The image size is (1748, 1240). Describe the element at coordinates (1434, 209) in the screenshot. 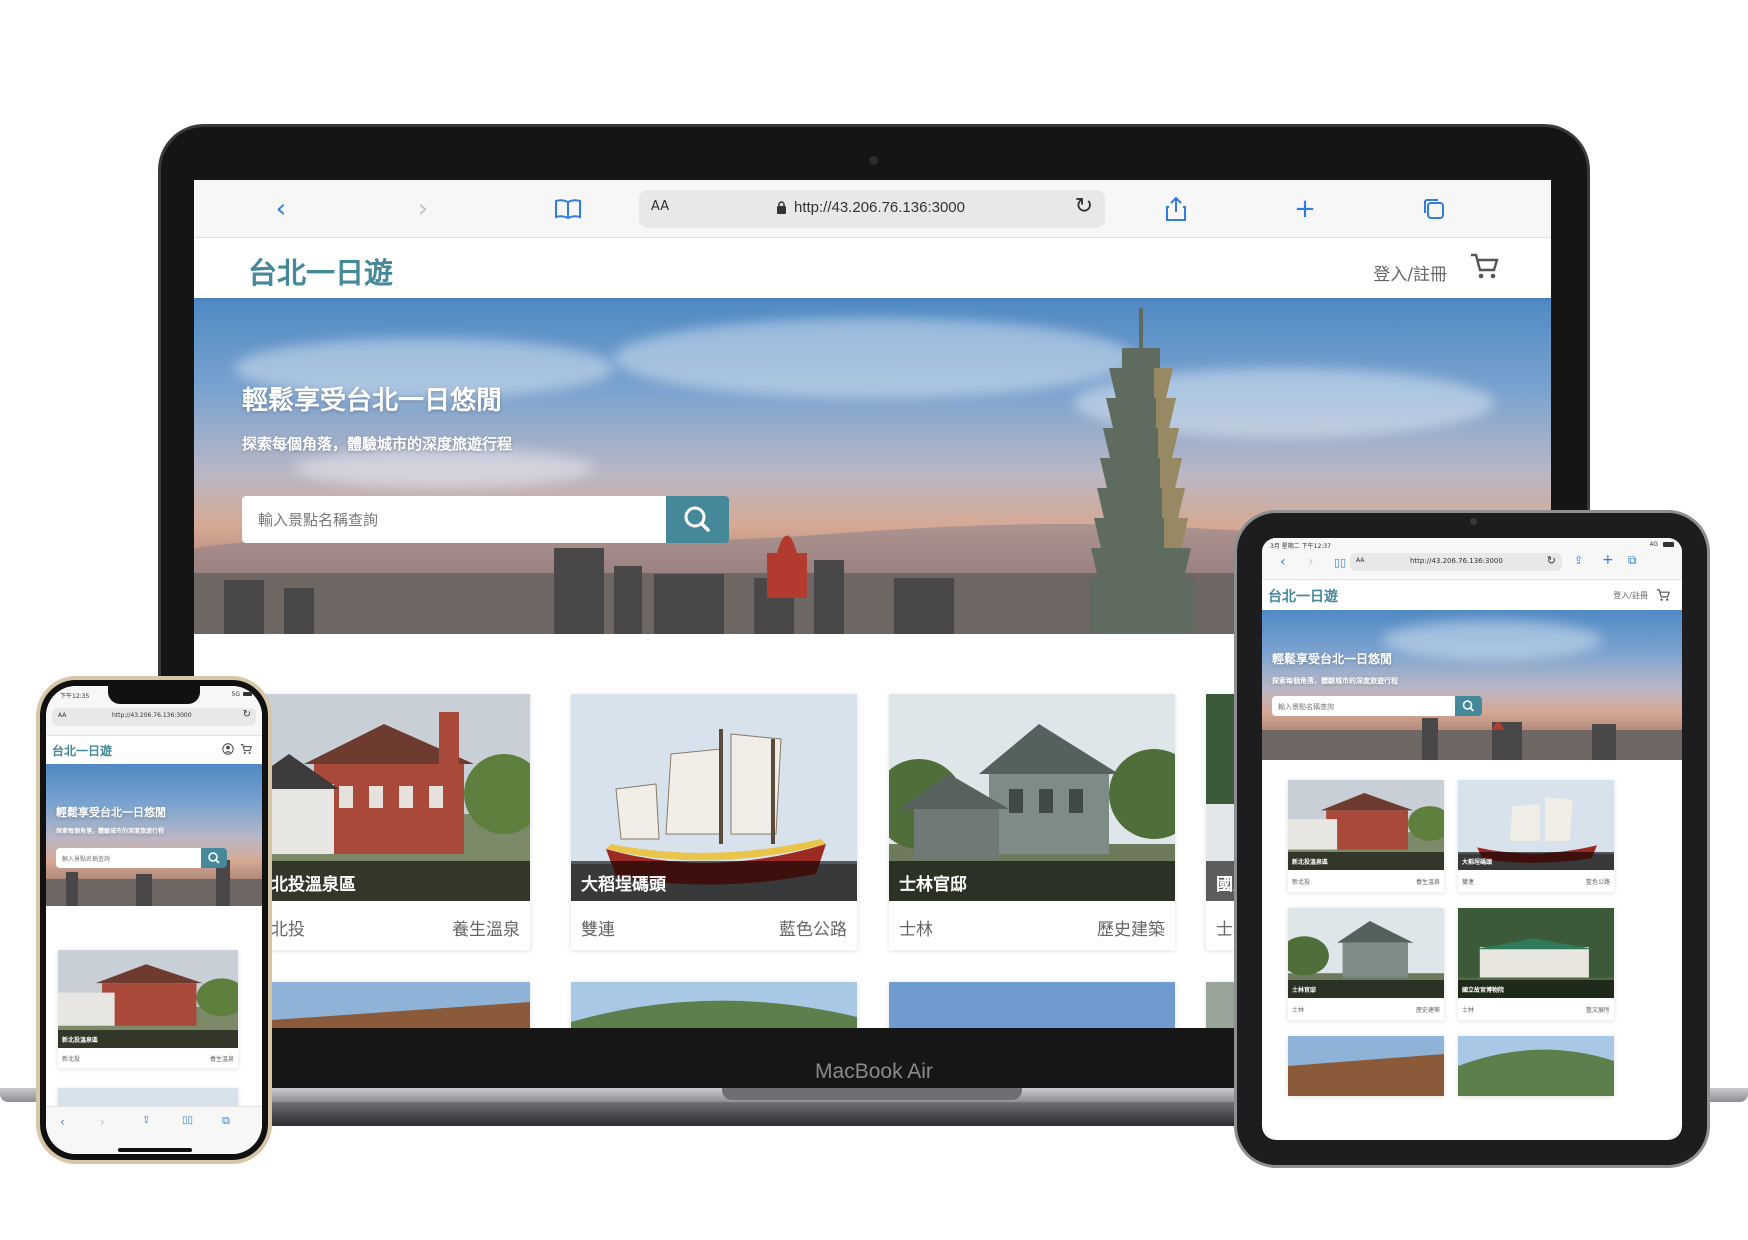

I see `tabs-icon` at that location.